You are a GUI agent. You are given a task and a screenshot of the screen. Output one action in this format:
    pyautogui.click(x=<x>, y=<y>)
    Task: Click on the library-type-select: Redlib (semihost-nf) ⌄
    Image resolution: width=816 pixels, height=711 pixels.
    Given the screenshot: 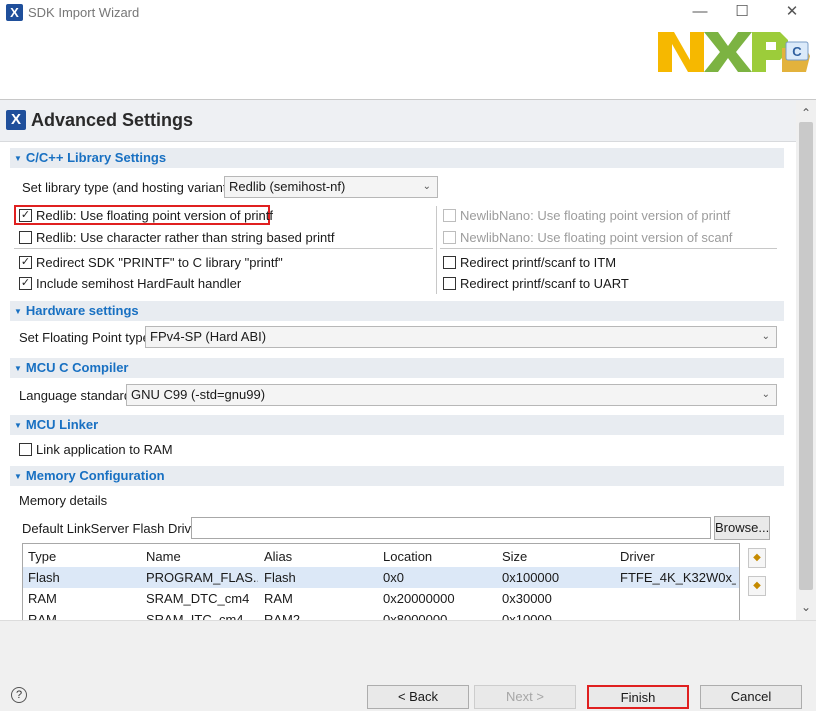 What is the action you would take?
    pyautogui.click(x=331, y=187)
    